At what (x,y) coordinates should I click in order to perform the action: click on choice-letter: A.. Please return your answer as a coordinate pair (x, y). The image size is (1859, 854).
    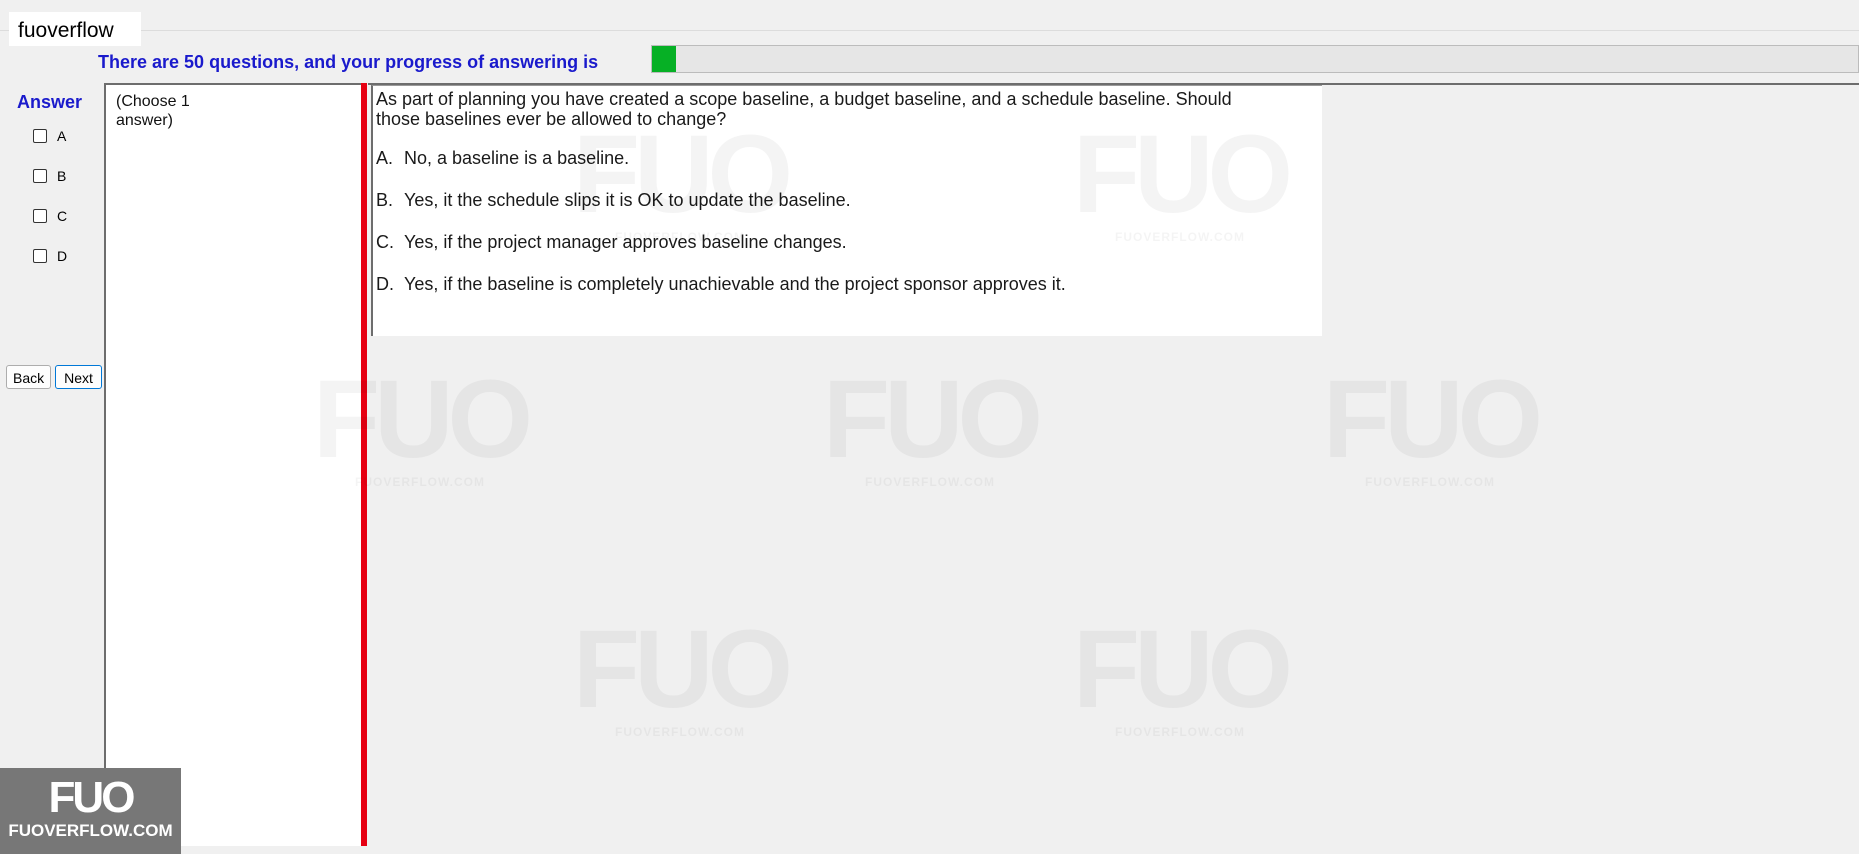
    Looking at the image, I should click on (385, 158).